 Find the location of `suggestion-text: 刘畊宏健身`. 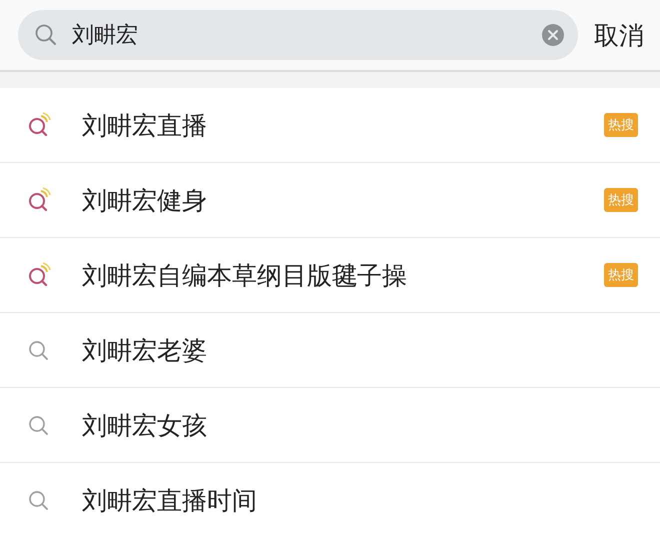

suggestion-text: 刘畊宏健身 is located at coordinates (145, 200).